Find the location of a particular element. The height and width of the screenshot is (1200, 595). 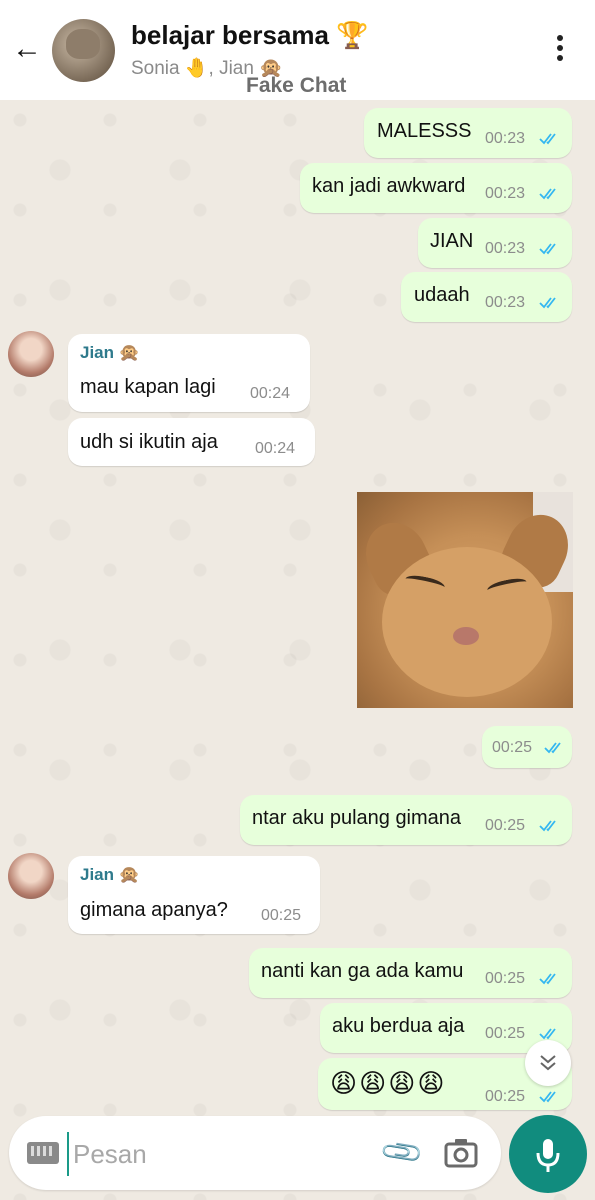

camera-icon is located at coordinates (461, 1153).